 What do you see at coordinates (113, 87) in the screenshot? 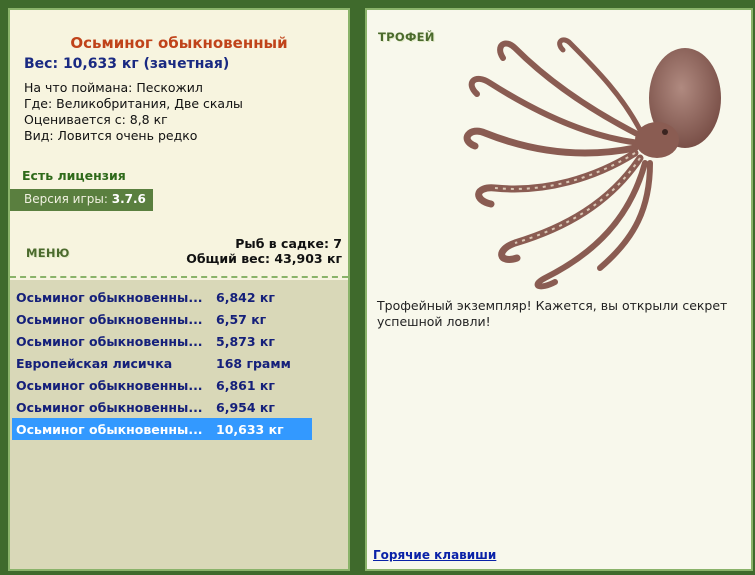
I see `bait-line: На что поймана: Пескожил` at bounding box center [113, 87].